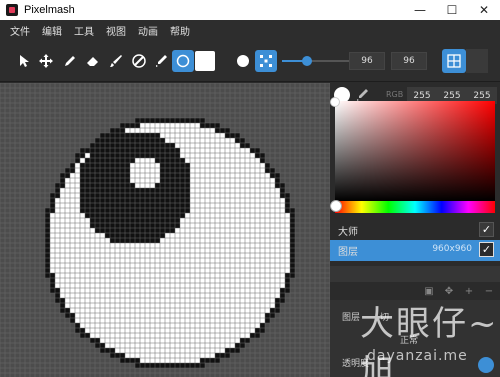 This screenshot has width=500, height=377. Describe the element at coordinates (70, 61) in the screenshot. I see `pencil-icon` at that location.